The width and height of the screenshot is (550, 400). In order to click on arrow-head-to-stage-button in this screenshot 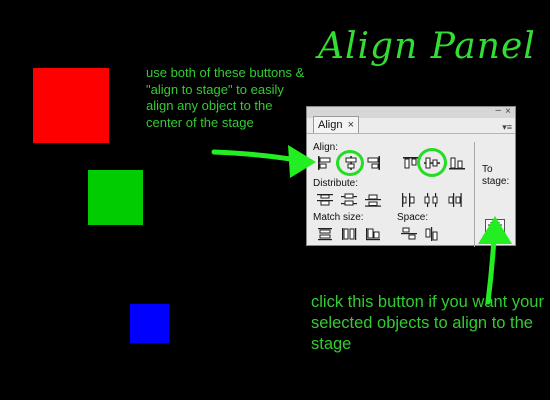, I will do `click(495, 230)`.